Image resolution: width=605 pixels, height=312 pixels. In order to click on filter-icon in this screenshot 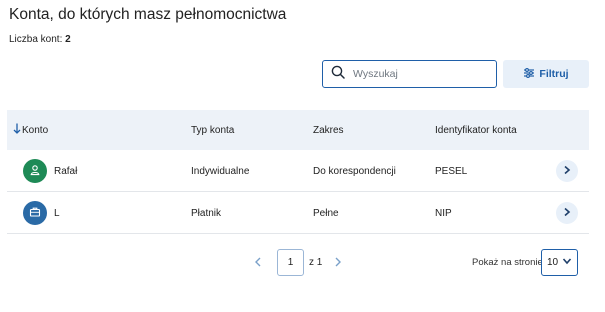, I will do `click(529, 74)`.